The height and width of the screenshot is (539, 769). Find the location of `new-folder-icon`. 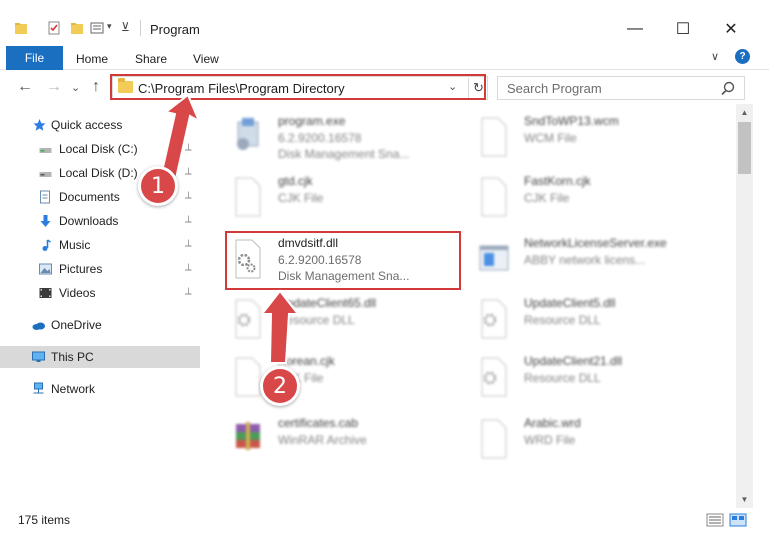

new-folder-icon is located at coordinates (77, 28).